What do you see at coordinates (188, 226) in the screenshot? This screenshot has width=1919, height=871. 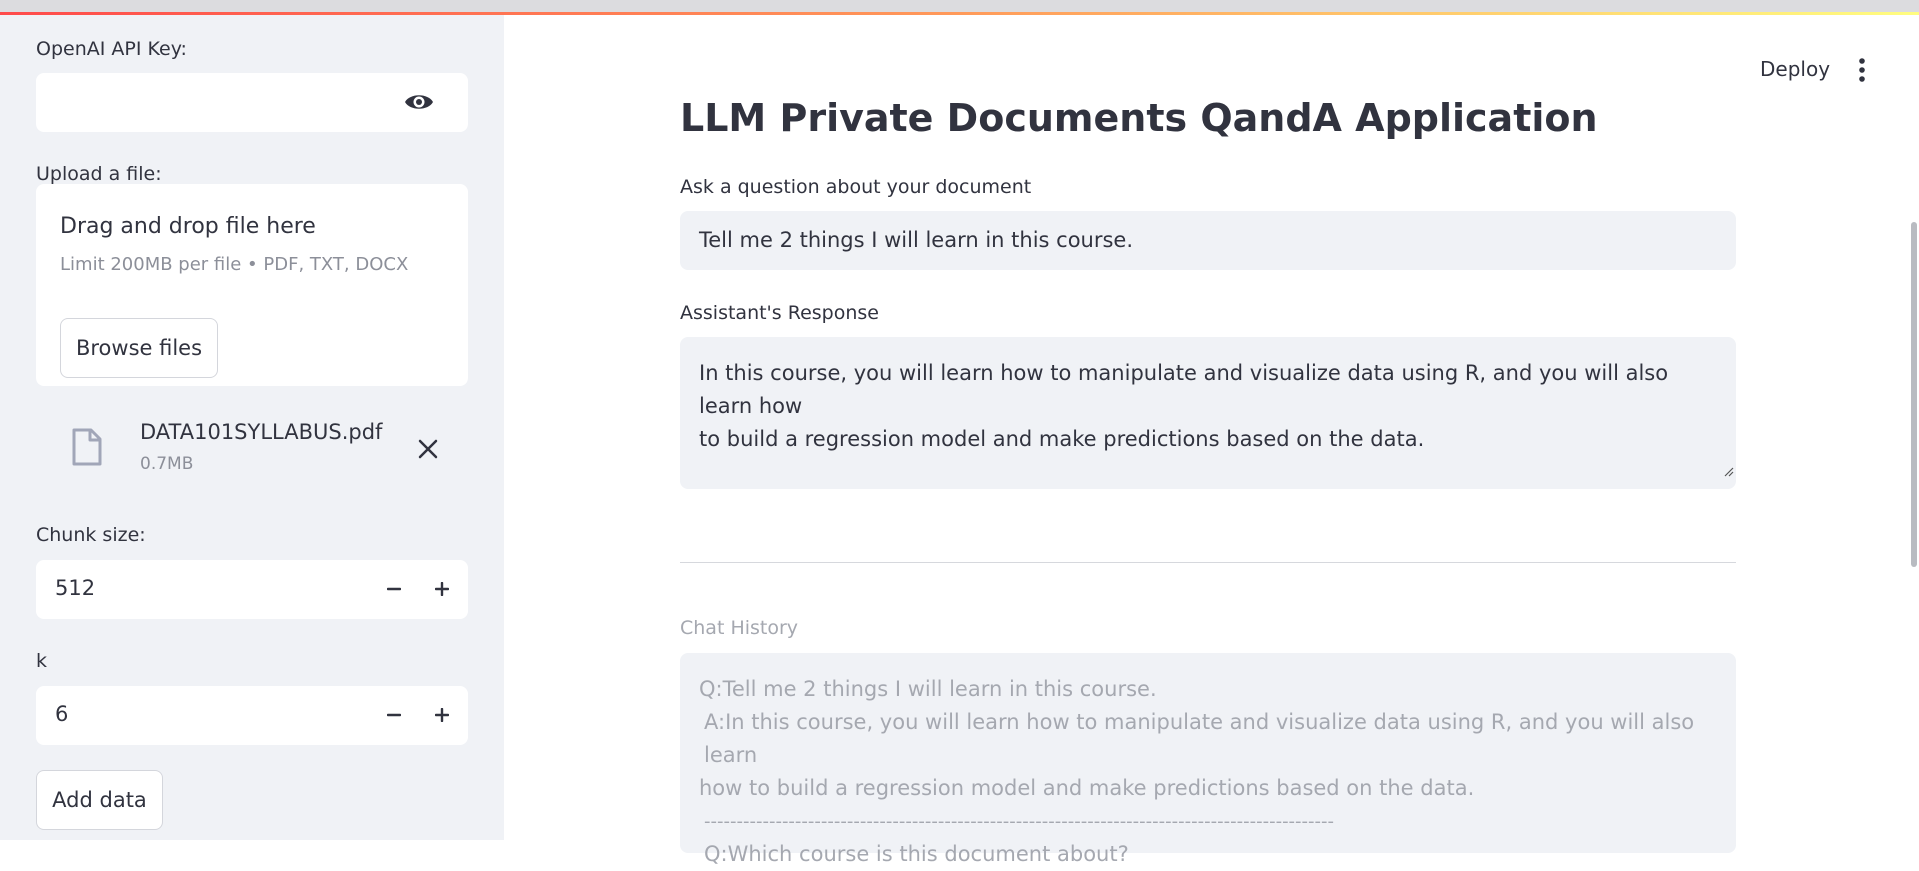 I see `dropzone-title: Drag and drop file here` at bounding box center [188, 226].